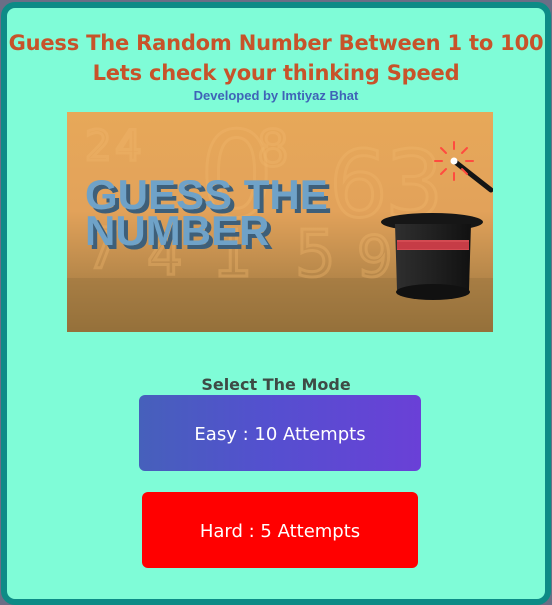 This screenshot has width=552, height=605. I want to click on bg-digit: 2, so click(98, 145).